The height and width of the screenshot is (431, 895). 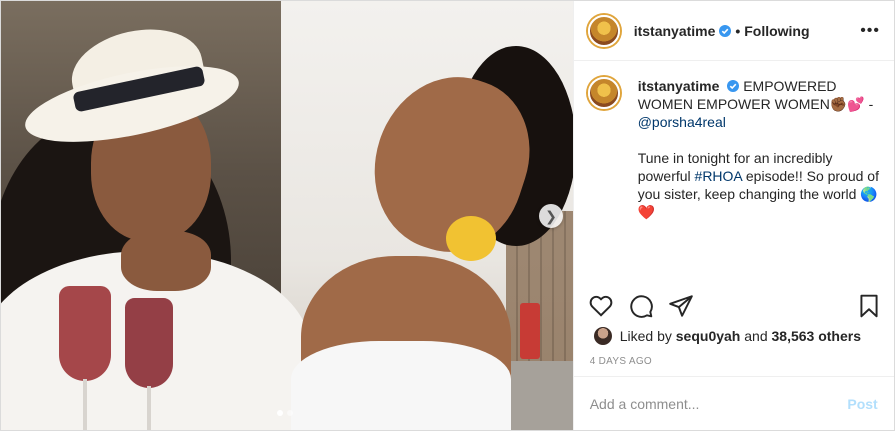 What do you see at coordinates (641, 306) in the screenshot?
I see `comment-icon` at bounding box center [641, 306].